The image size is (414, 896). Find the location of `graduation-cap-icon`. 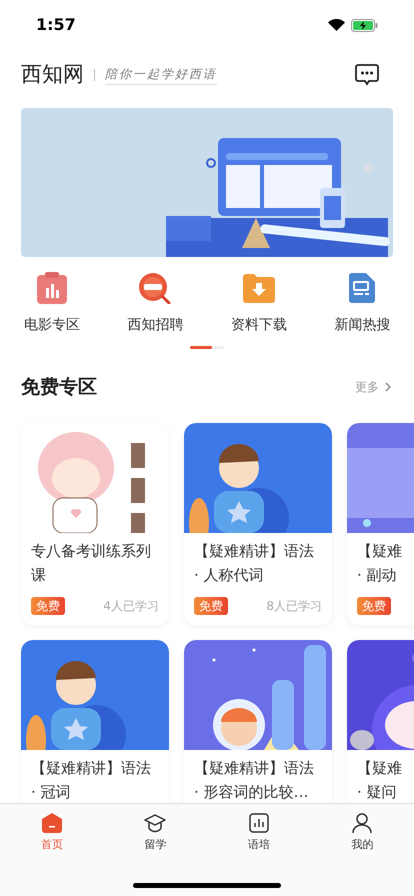

graduation-cap-icon is located at coordinates (155, 823).